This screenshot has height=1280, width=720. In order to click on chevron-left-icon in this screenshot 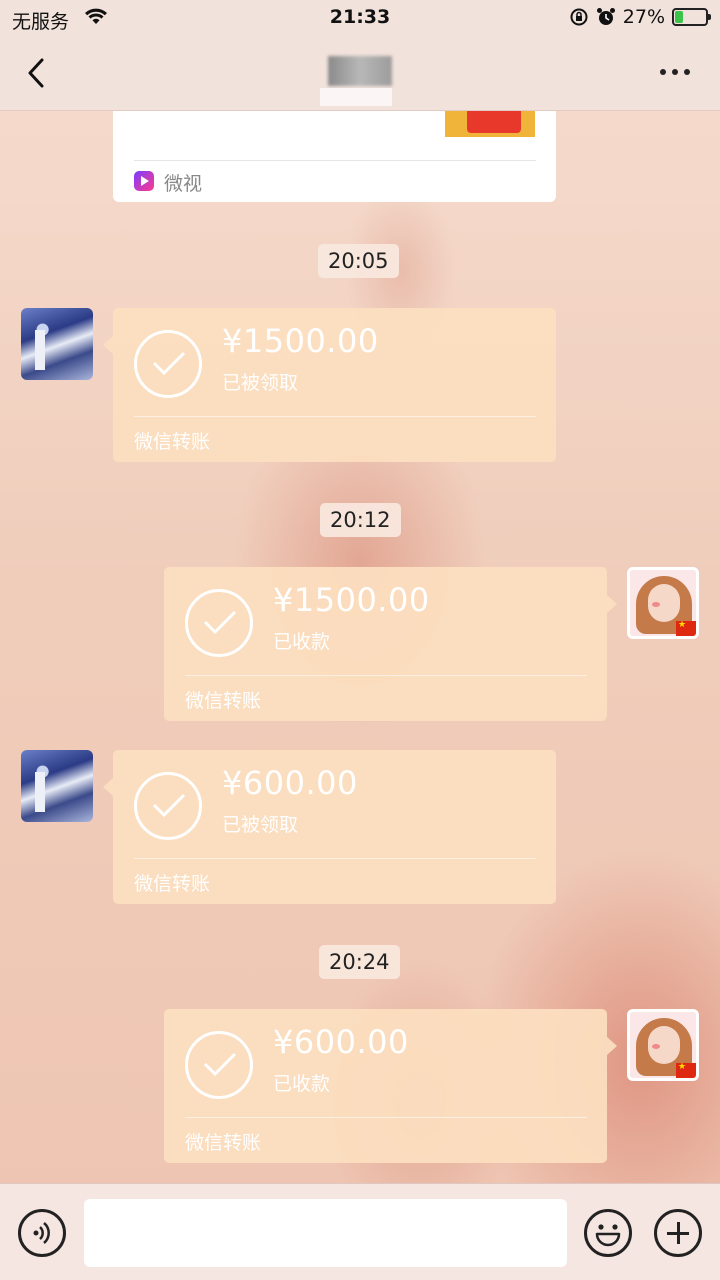, I will do `click(37, 73)`.